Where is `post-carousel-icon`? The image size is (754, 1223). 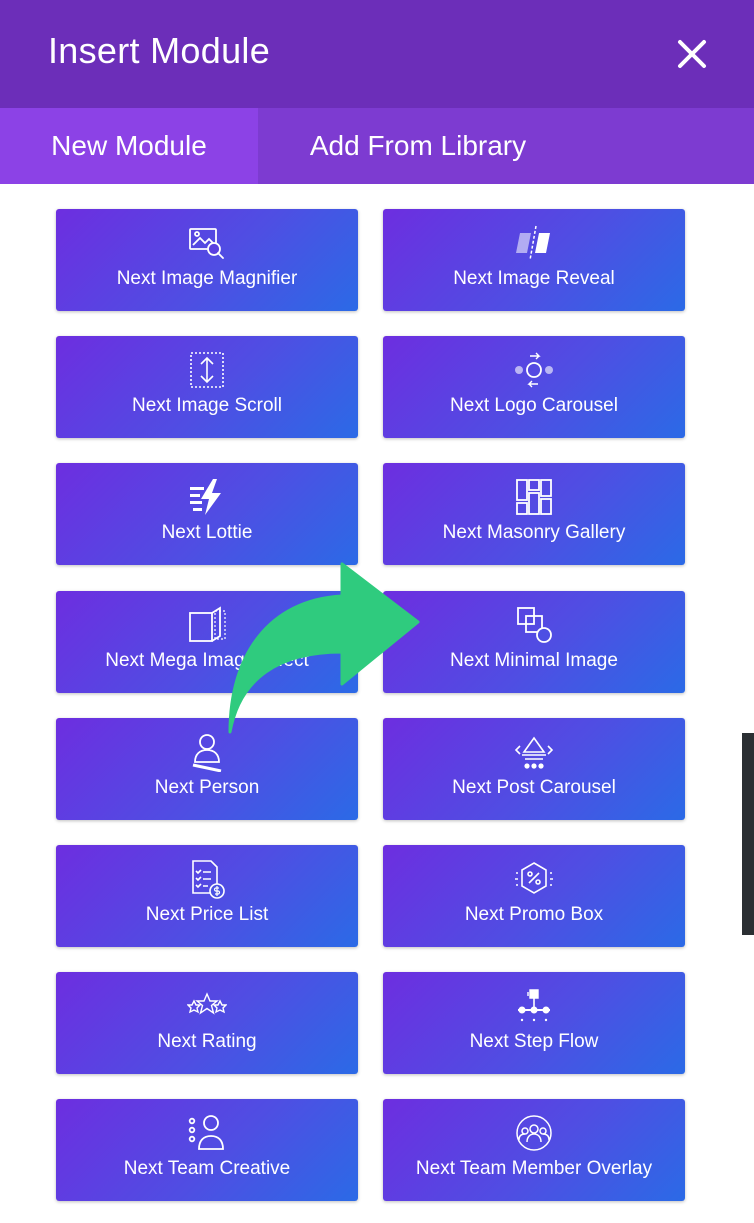 post-carousel-icon is located at coordinates (534, 752).